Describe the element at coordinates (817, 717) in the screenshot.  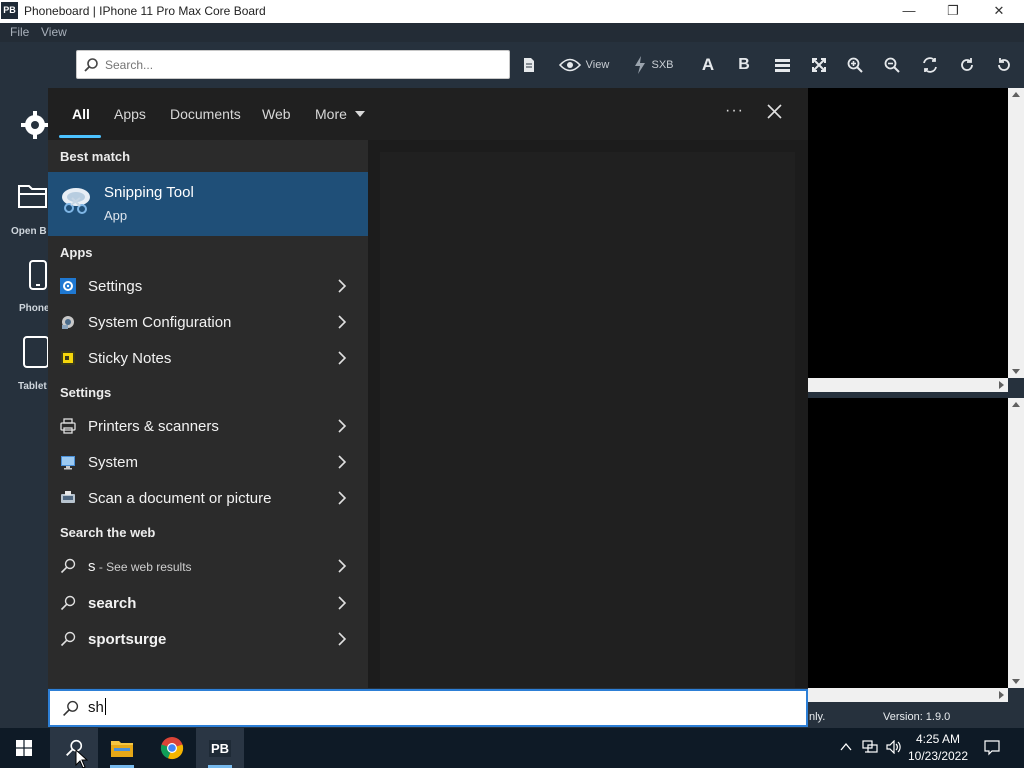
I see `status-left-text: nly.` at that location.